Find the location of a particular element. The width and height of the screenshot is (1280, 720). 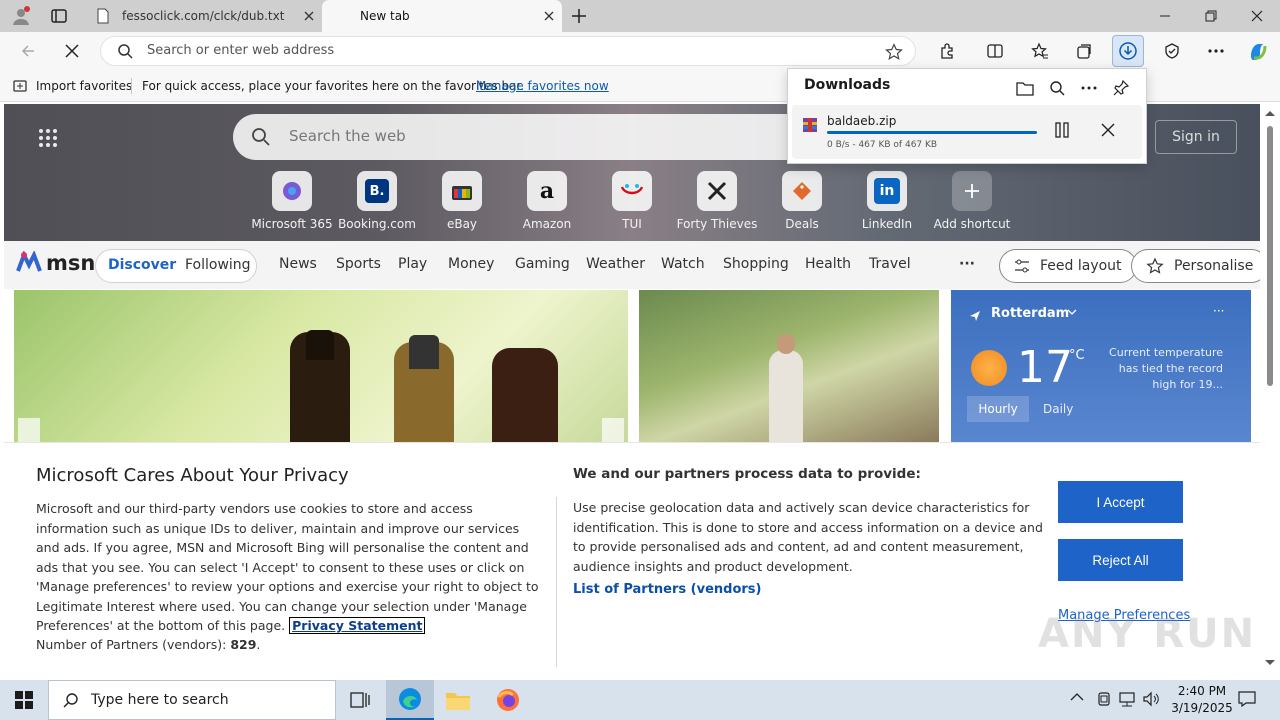

shortcut-booking: B. Booking.com is located at coordinates (377, 201).